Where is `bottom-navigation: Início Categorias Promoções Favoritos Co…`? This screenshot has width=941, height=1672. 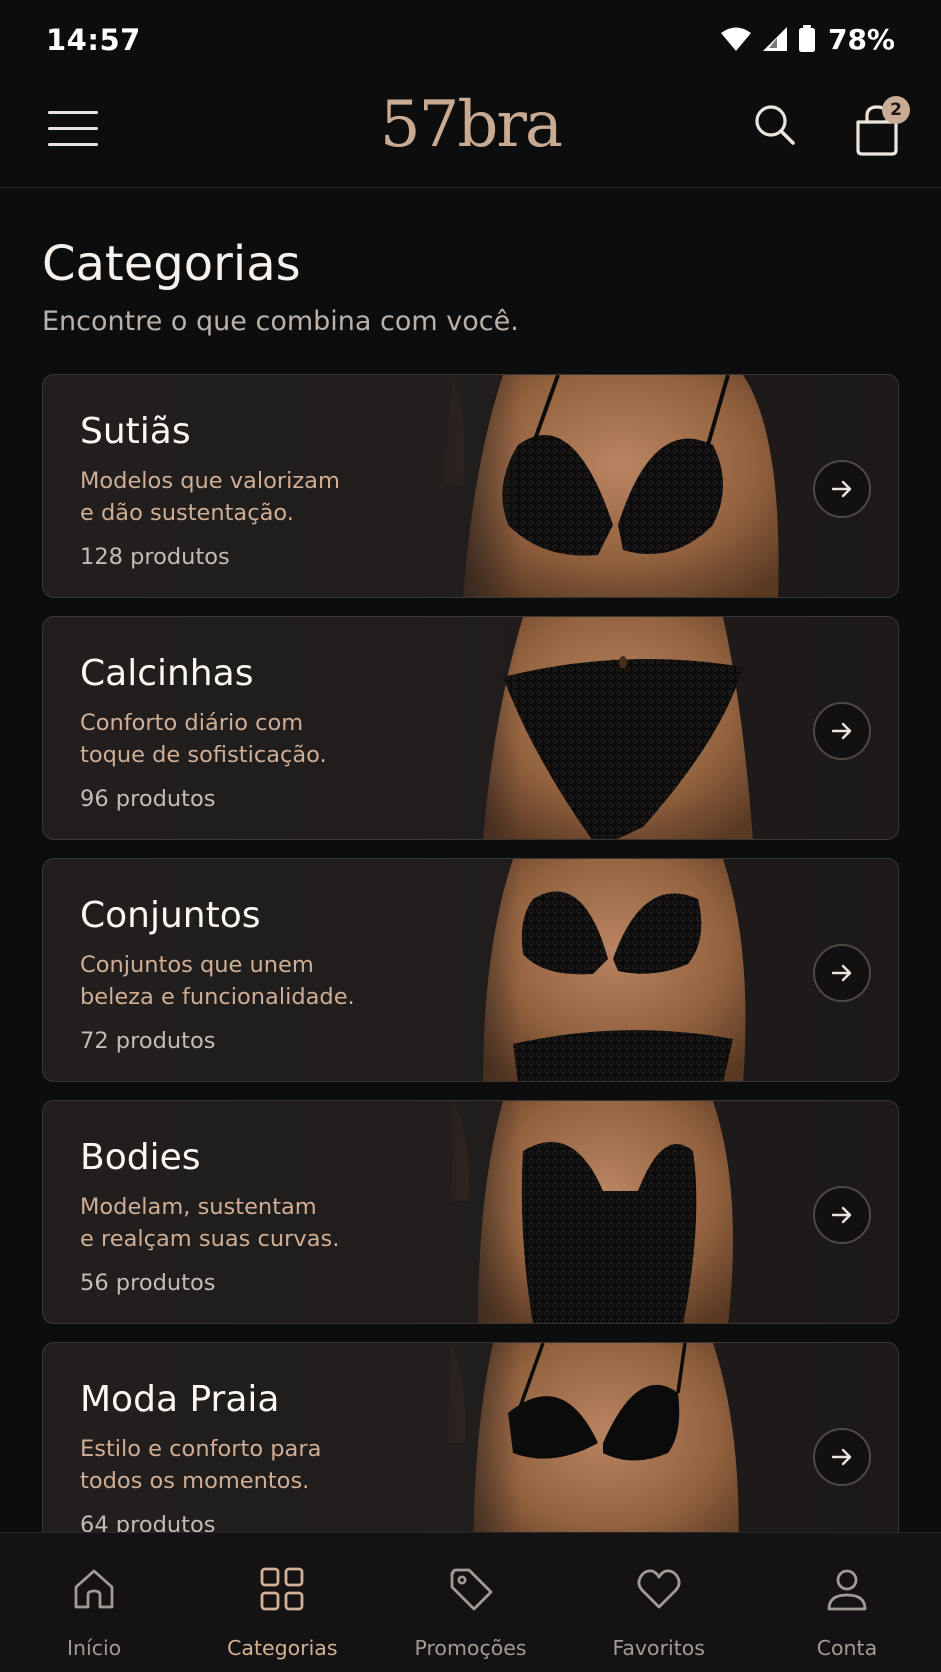 bottom-navigation: Início Categorias Promoções Favoritos Co… is located at coordinates (470, 1602).